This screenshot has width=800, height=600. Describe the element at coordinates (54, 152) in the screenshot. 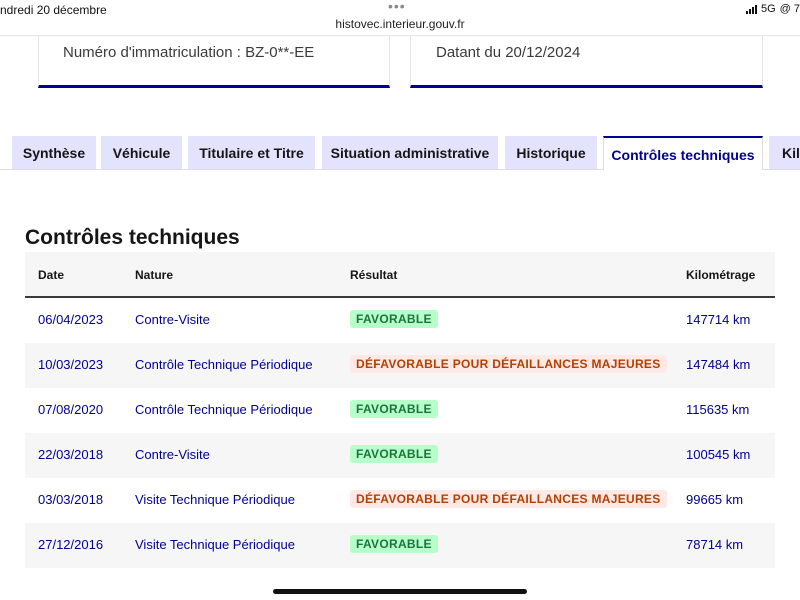

I see `tab-synthese: Synthèse` at that location.